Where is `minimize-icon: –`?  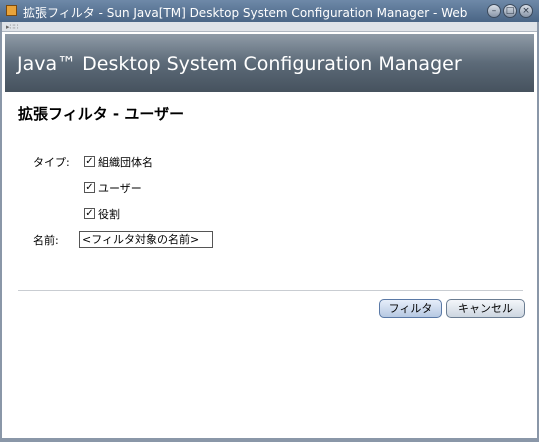 minimize-icon: – is located at coordinates (494, 11).